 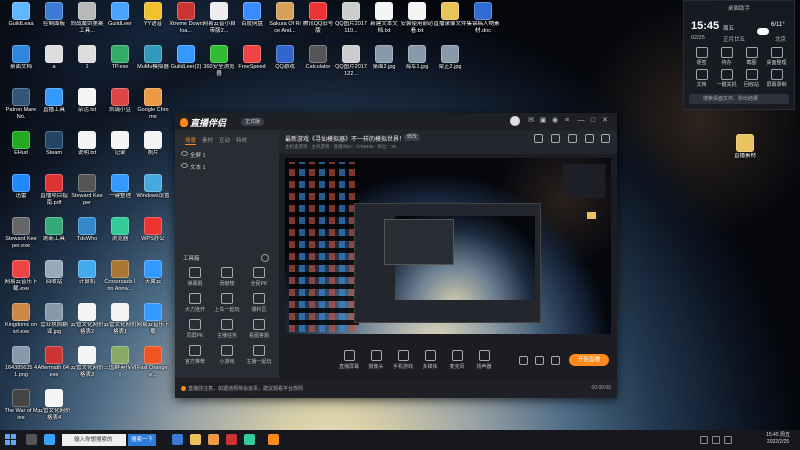 What do you see at coordinates (483, 23) in the screenshot?
I see `desktop-icon: 集锦稿人物素材.doc` at bounding box center [483, 23].